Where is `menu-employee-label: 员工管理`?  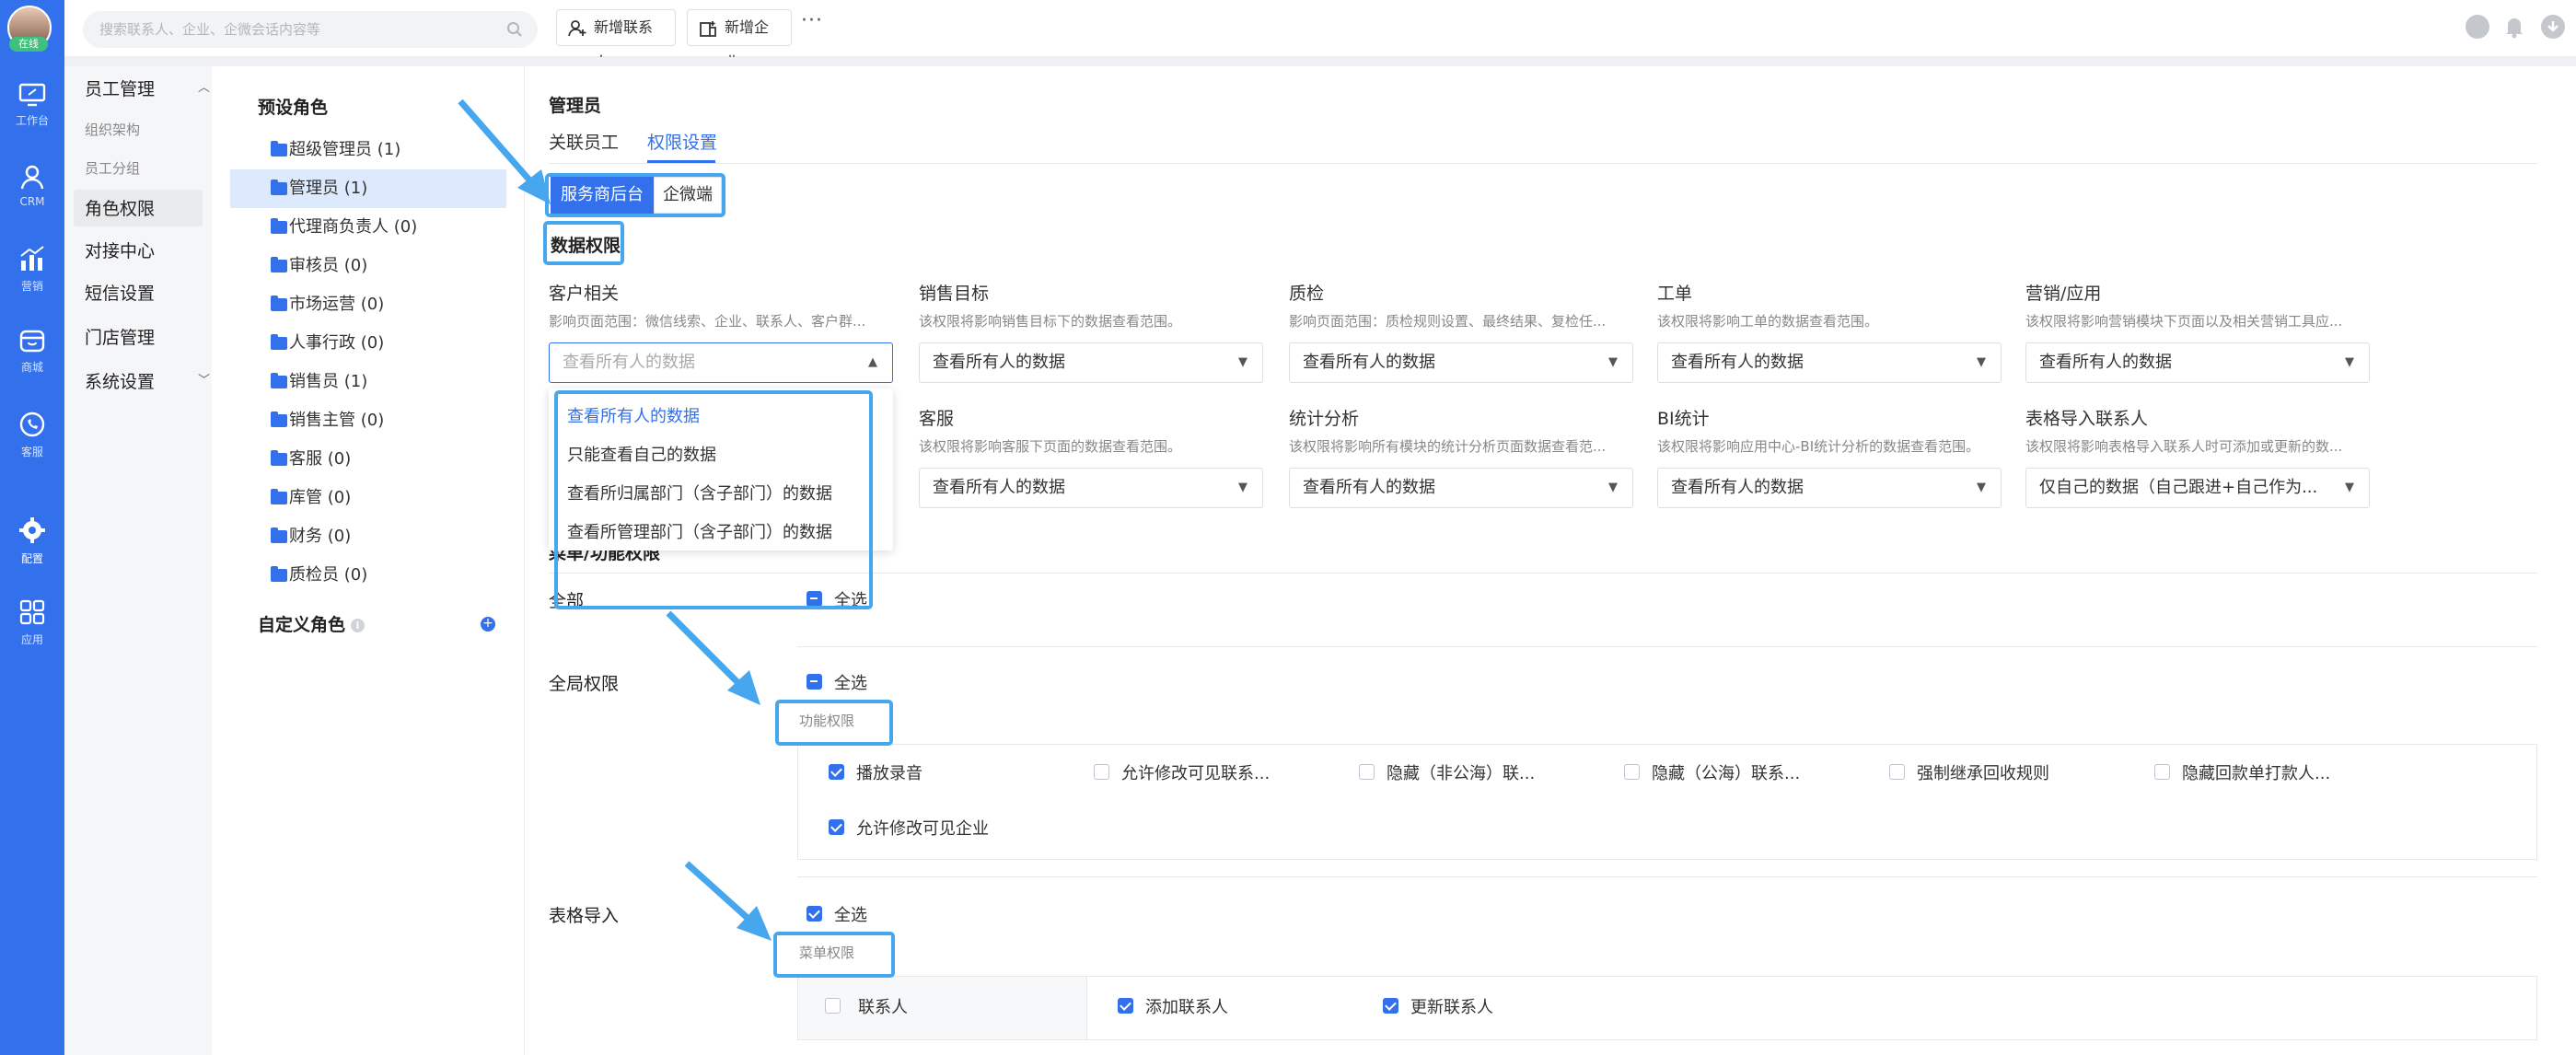 menu-employee-label: 员工管理 is located at coordinates (120, 89).